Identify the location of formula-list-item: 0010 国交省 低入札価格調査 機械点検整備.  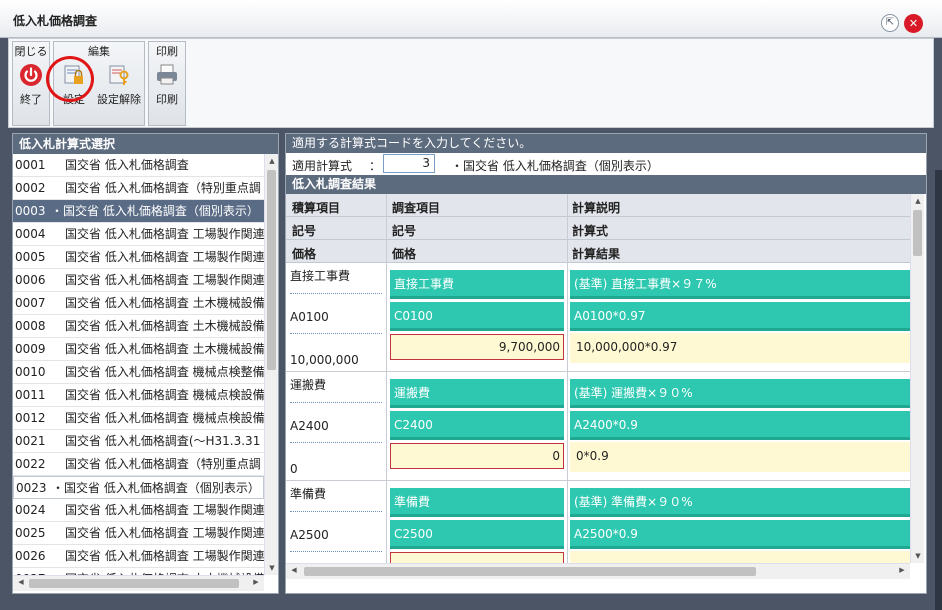
(138, 372).